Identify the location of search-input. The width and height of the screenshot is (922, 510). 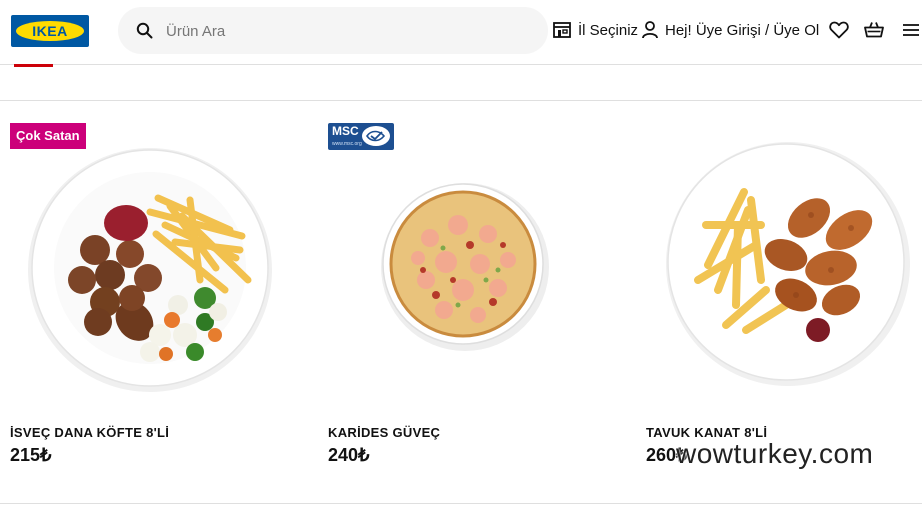
(346, 31).